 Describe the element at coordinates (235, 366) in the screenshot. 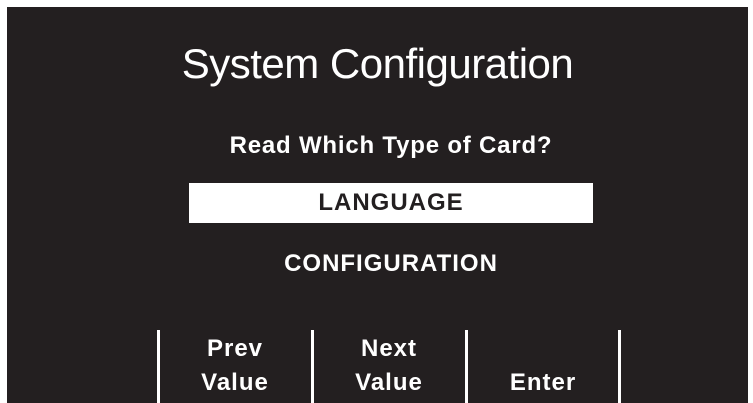

I see `prev-value-softkey: Prev Value` at that location.